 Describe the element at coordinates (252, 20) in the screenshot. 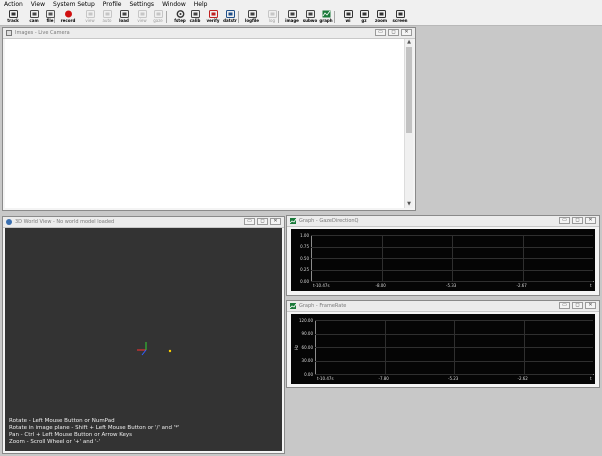

I see `toolbar-label: logfile` at that location.